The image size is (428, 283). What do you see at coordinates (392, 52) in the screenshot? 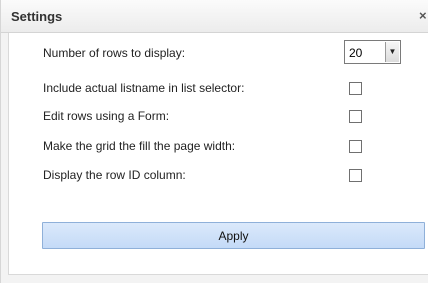
I see `chevron-down-icon: ▼` at bounding box center [392, 52].